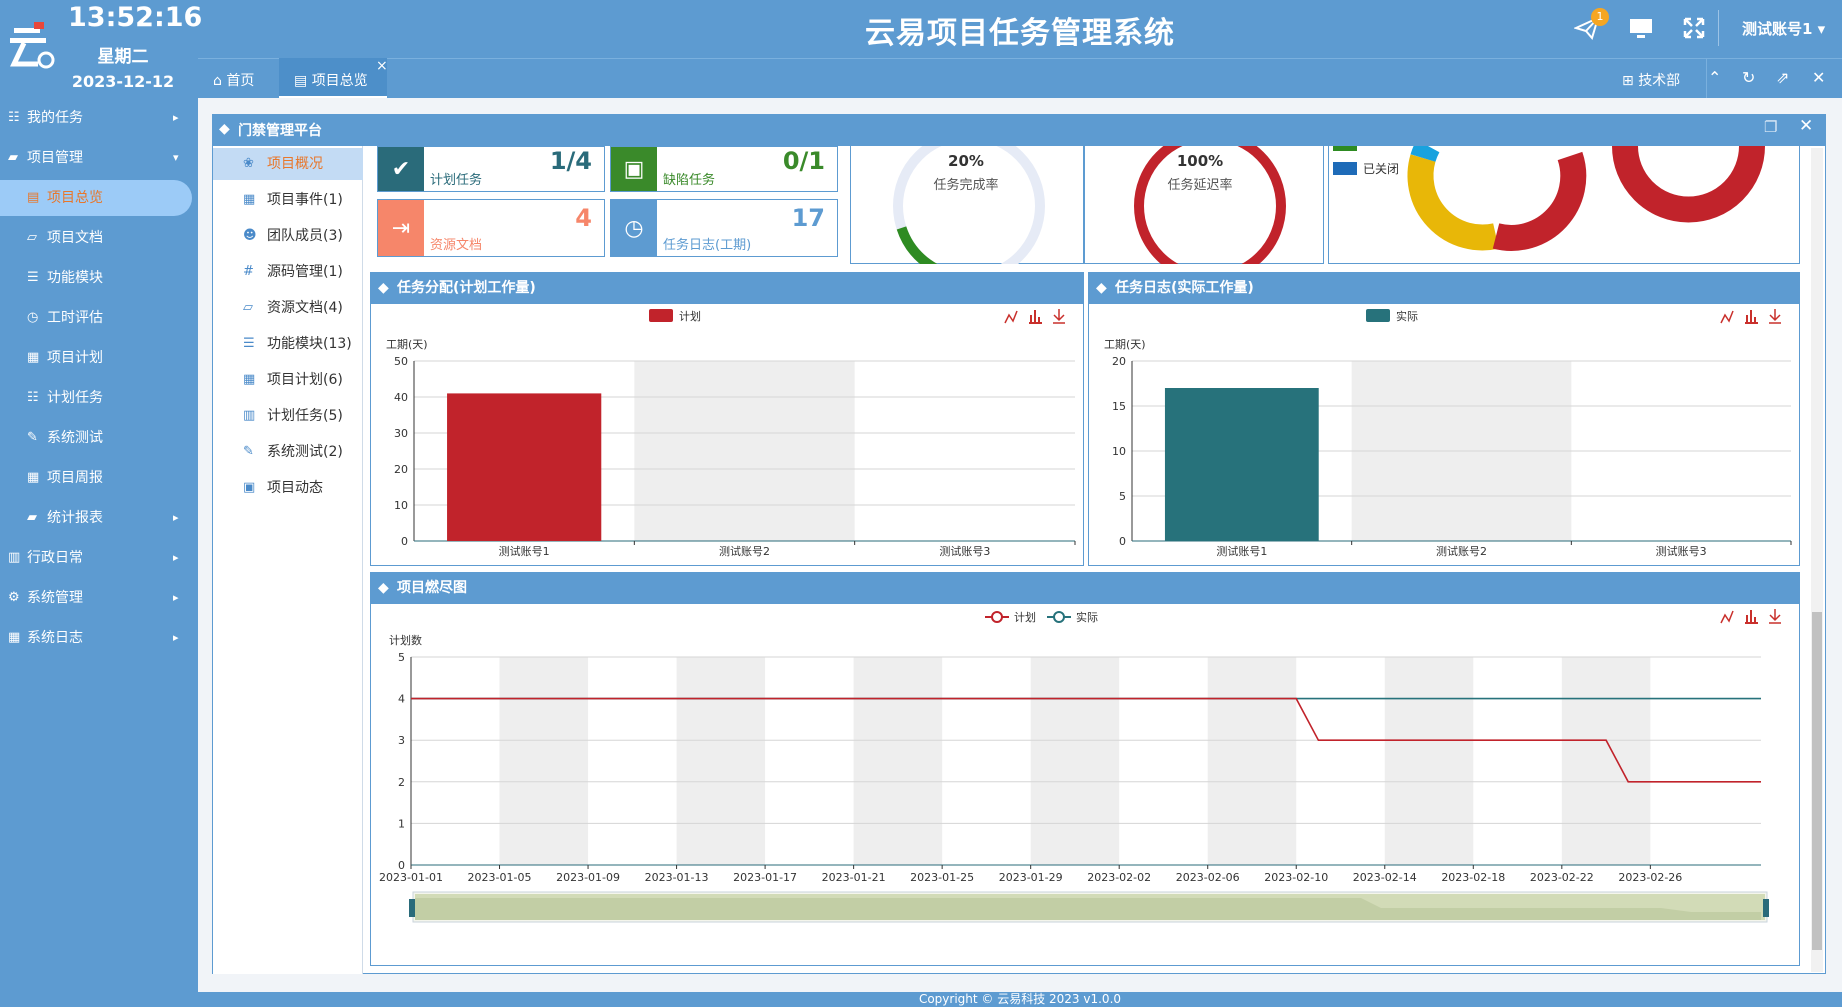 This screenshot has height=1007, width=1842. What do you see at coordinates (588, 877) in the screenshot?
I see `x-tick-label: 2023-01-09` at bounding box center [588, 877].